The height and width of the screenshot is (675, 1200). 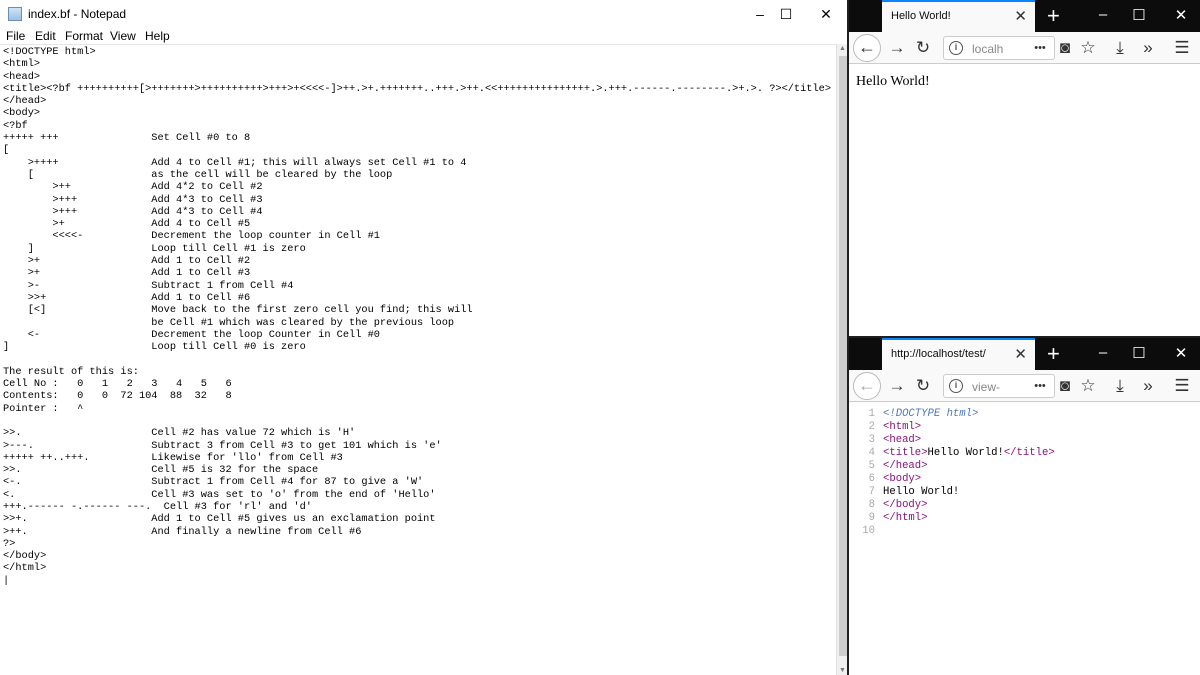 I want to click on text-line: <?bf, so click(x=15, y=125).